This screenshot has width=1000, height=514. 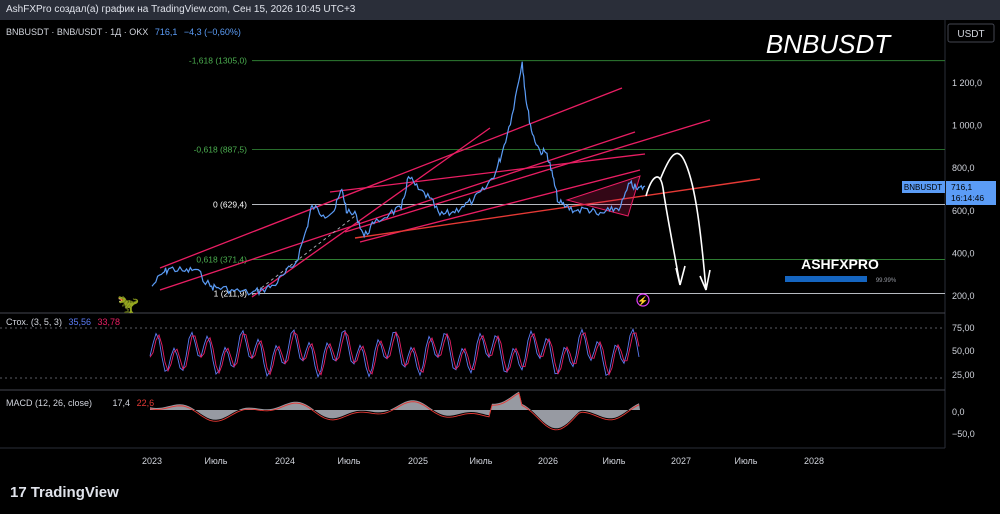 I want to click on time-tick-label: 2024, so click(x=285, y=461).